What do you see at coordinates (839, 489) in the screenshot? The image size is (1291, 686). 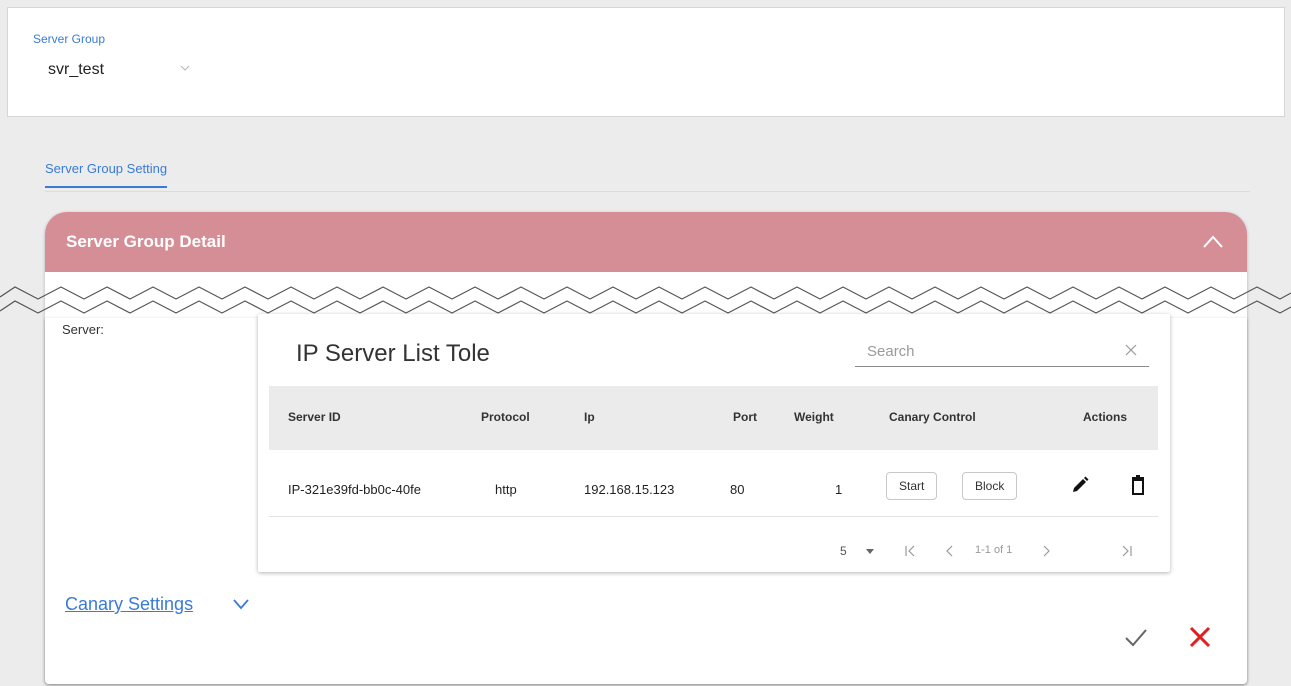 I see `cell-weight: 1` at bounding box center [839, 489].